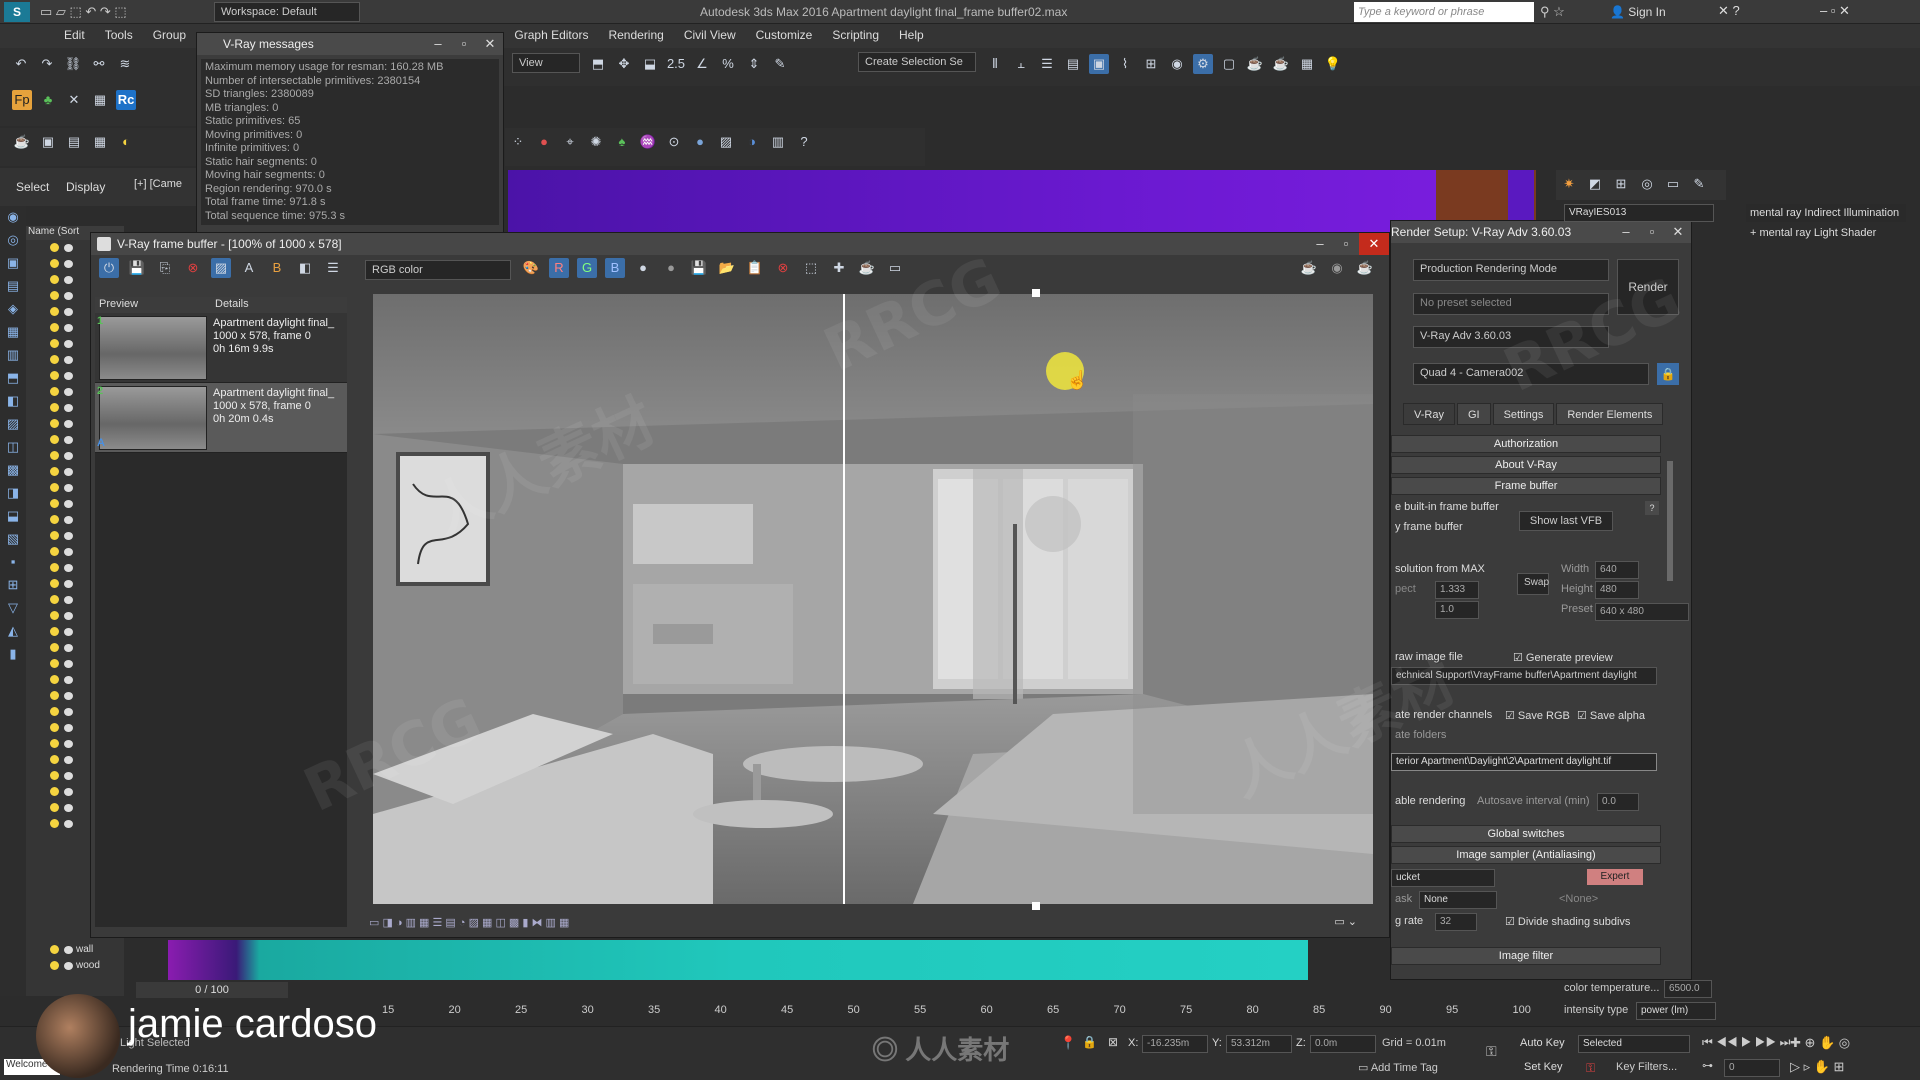 The height and width of the screenshot is (1080, 1920). I want to click on key-mode-dropdown: Selected, so click(1634, 1044).